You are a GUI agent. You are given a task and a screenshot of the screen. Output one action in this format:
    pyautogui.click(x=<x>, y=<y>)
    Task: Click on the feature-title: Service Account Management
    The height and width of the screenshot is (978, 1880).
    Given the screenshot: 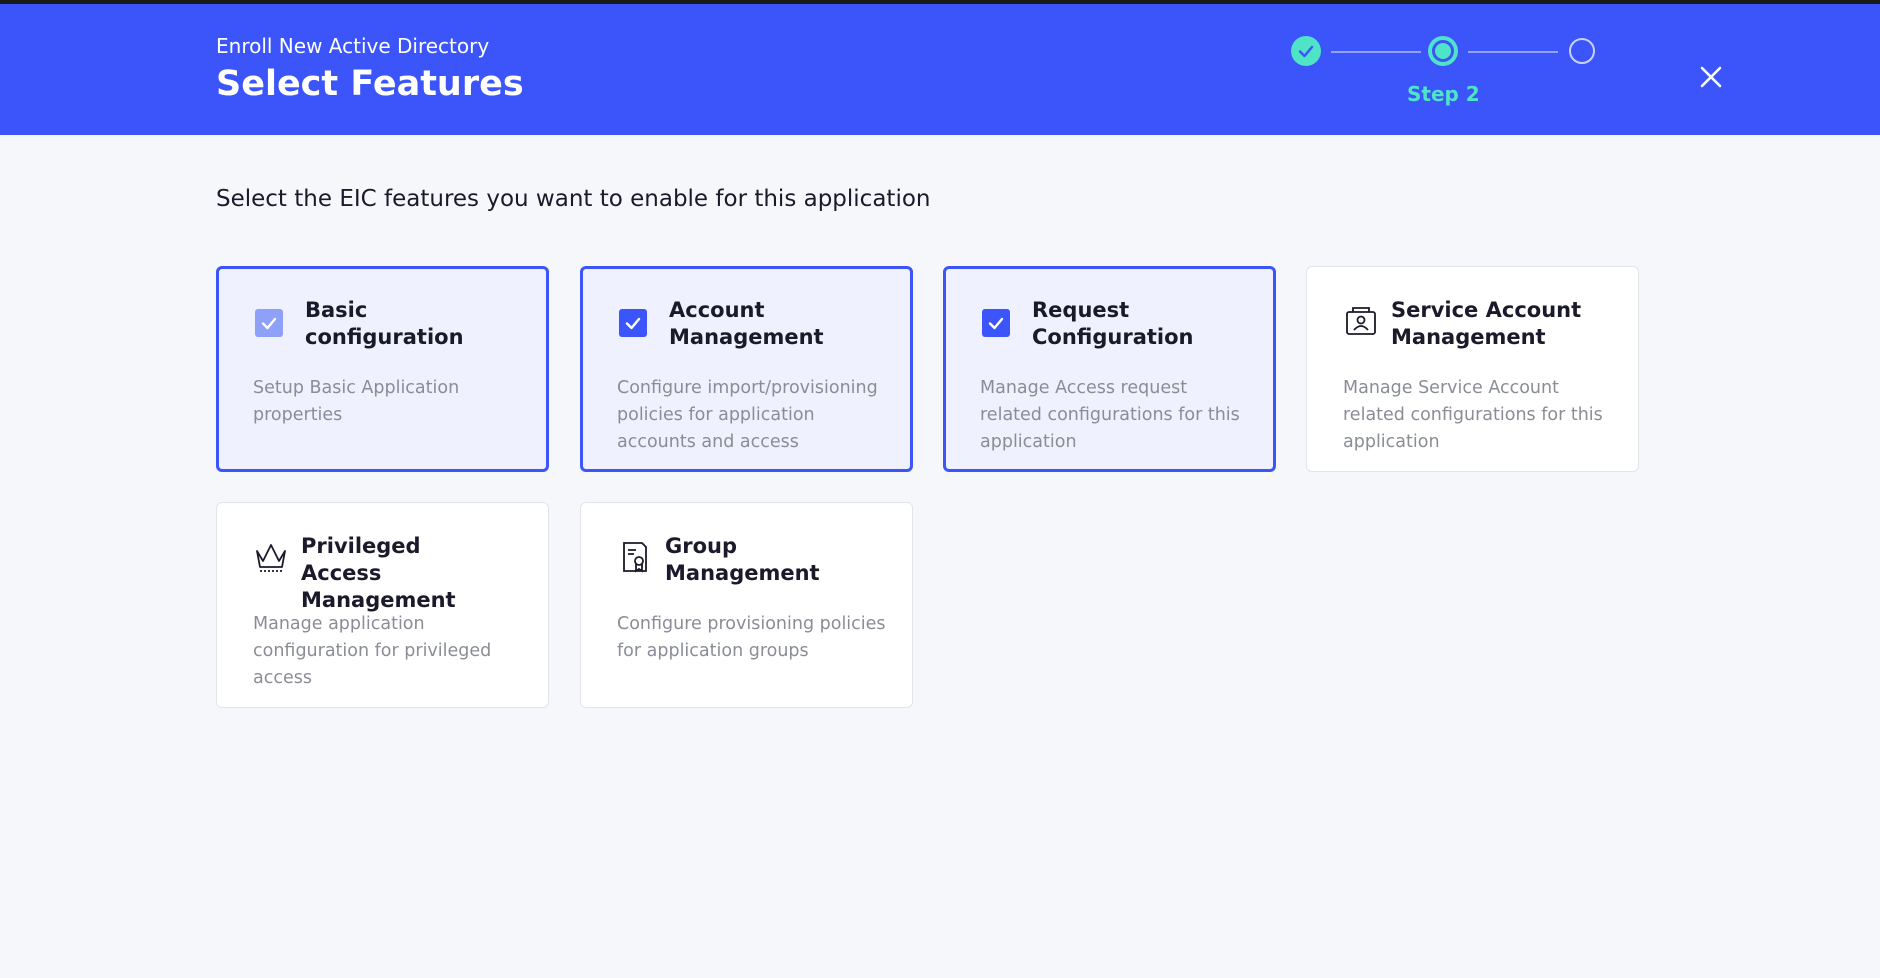 What is the action you would take?
    pyautogui.click(x=1486, y=323)
    